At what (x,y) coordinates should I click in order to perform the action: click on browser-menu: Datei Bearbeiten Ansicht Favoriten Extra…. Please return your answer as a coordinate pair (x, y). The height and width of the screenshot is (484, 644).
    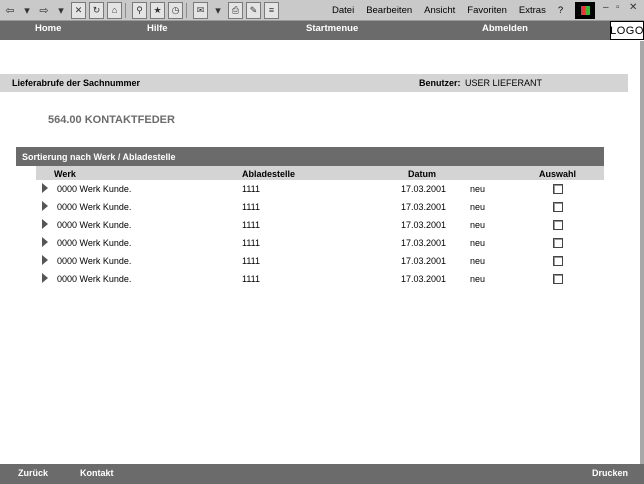
    Looking at the image, I should click on (453, 10).